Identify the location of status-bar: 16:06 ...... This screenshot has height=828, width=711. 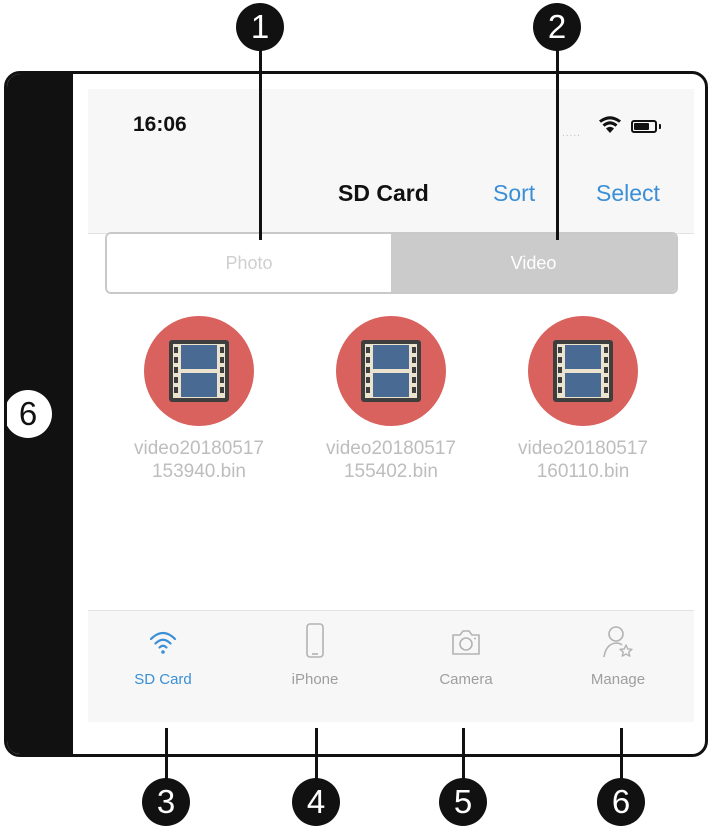
(391, 124).